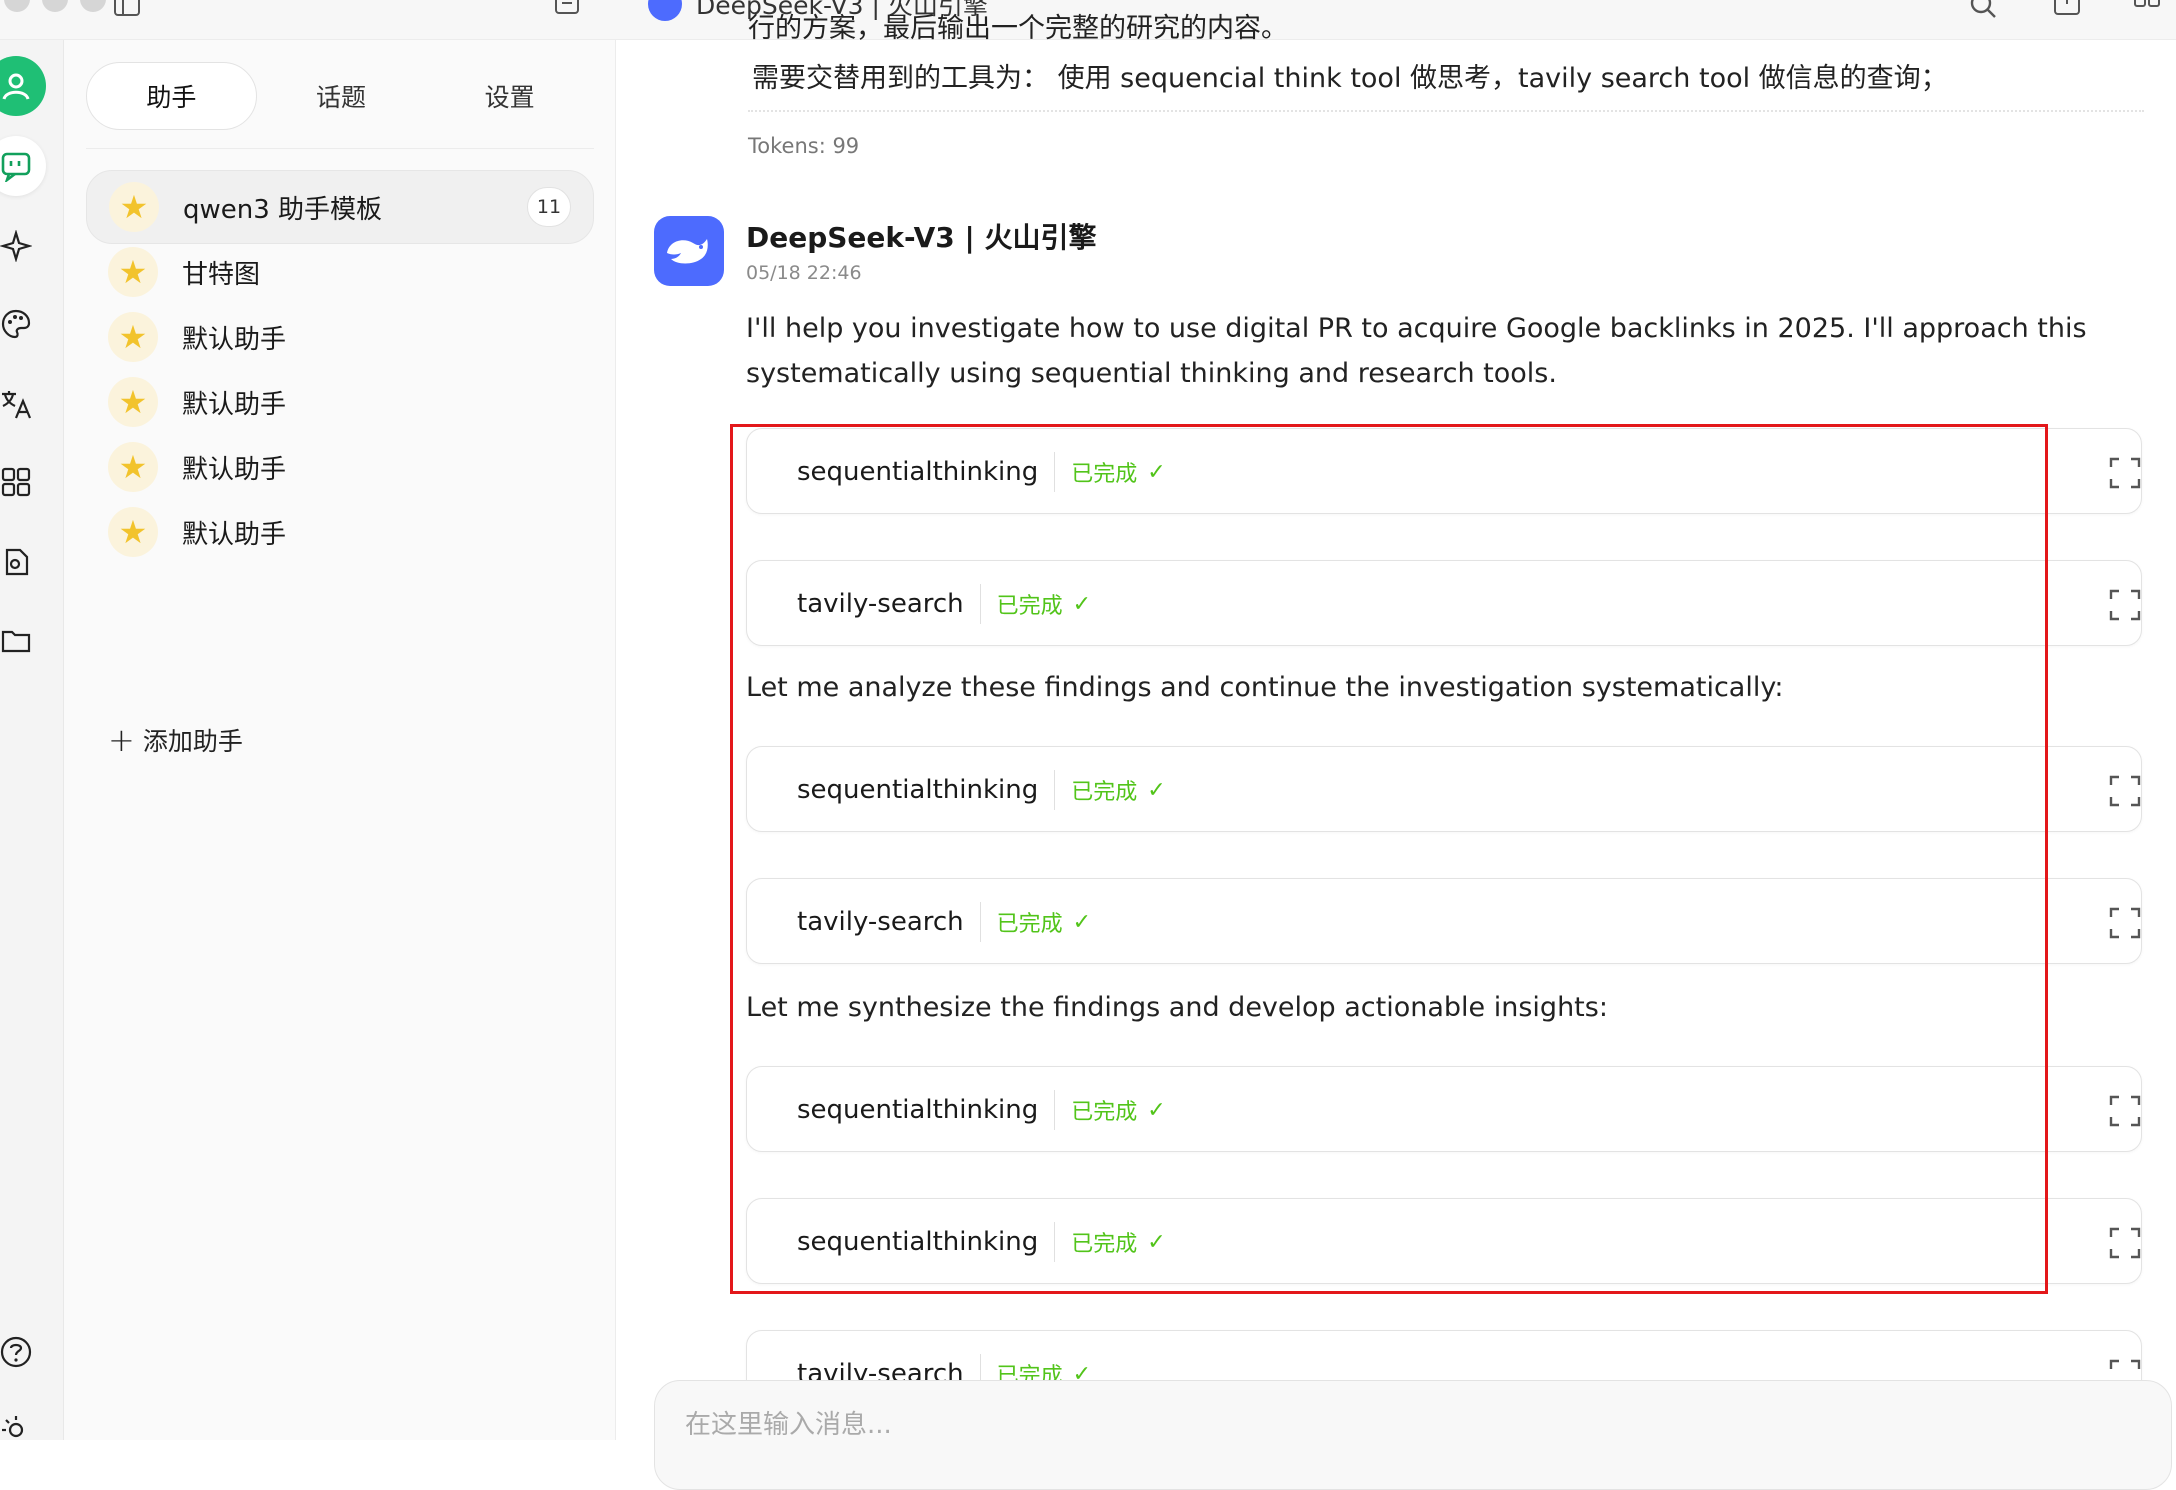 This screenshot has height=1490, width=2176. I want to click on rail-chat-button, so click(23, 166).